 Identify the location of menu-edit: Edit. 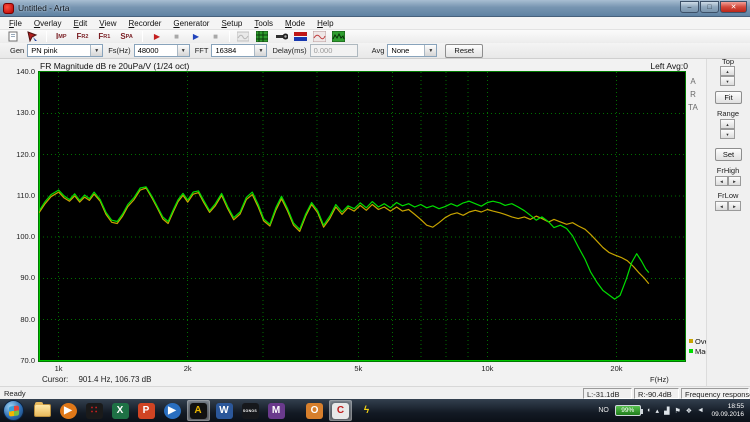
(80, 23).